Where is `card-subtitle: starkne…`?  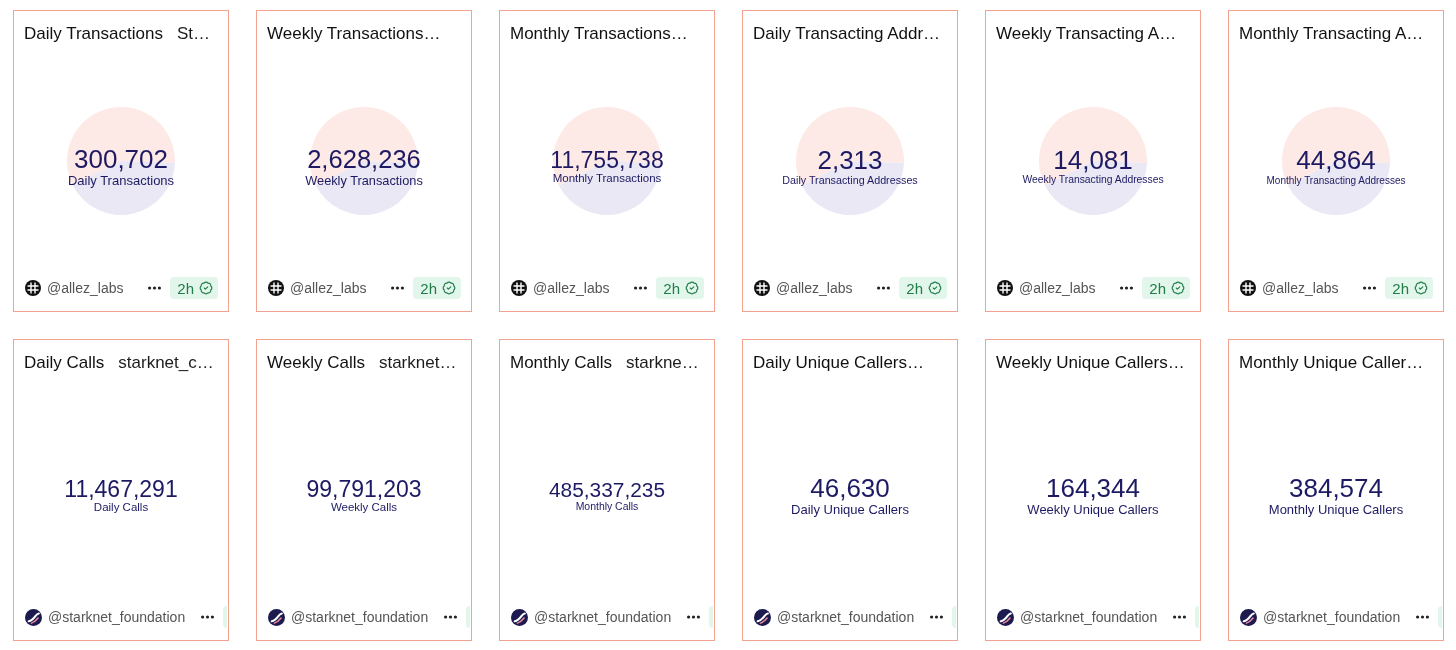 card-subtitle: starkne… is located at coordinates (662, 363).